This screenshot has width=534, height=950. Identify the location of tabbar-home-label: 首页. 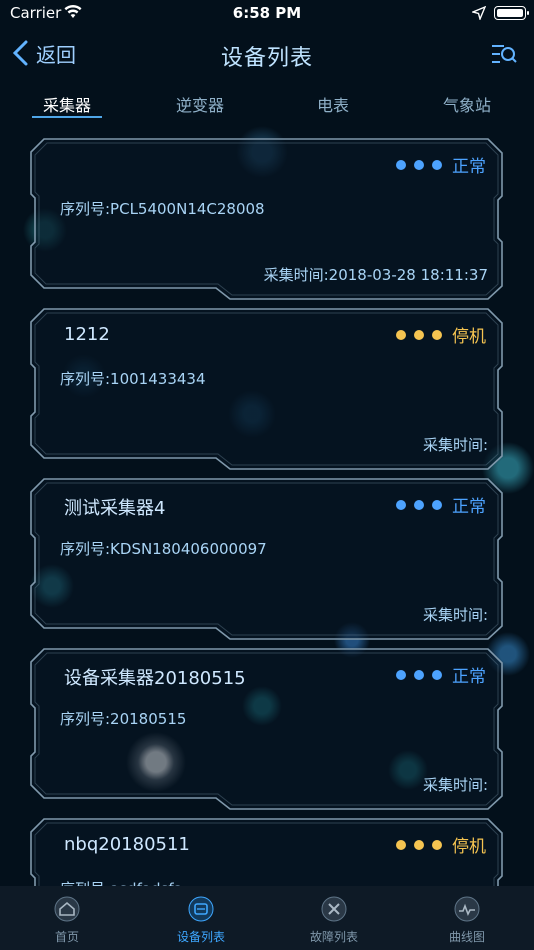
(66, 937).